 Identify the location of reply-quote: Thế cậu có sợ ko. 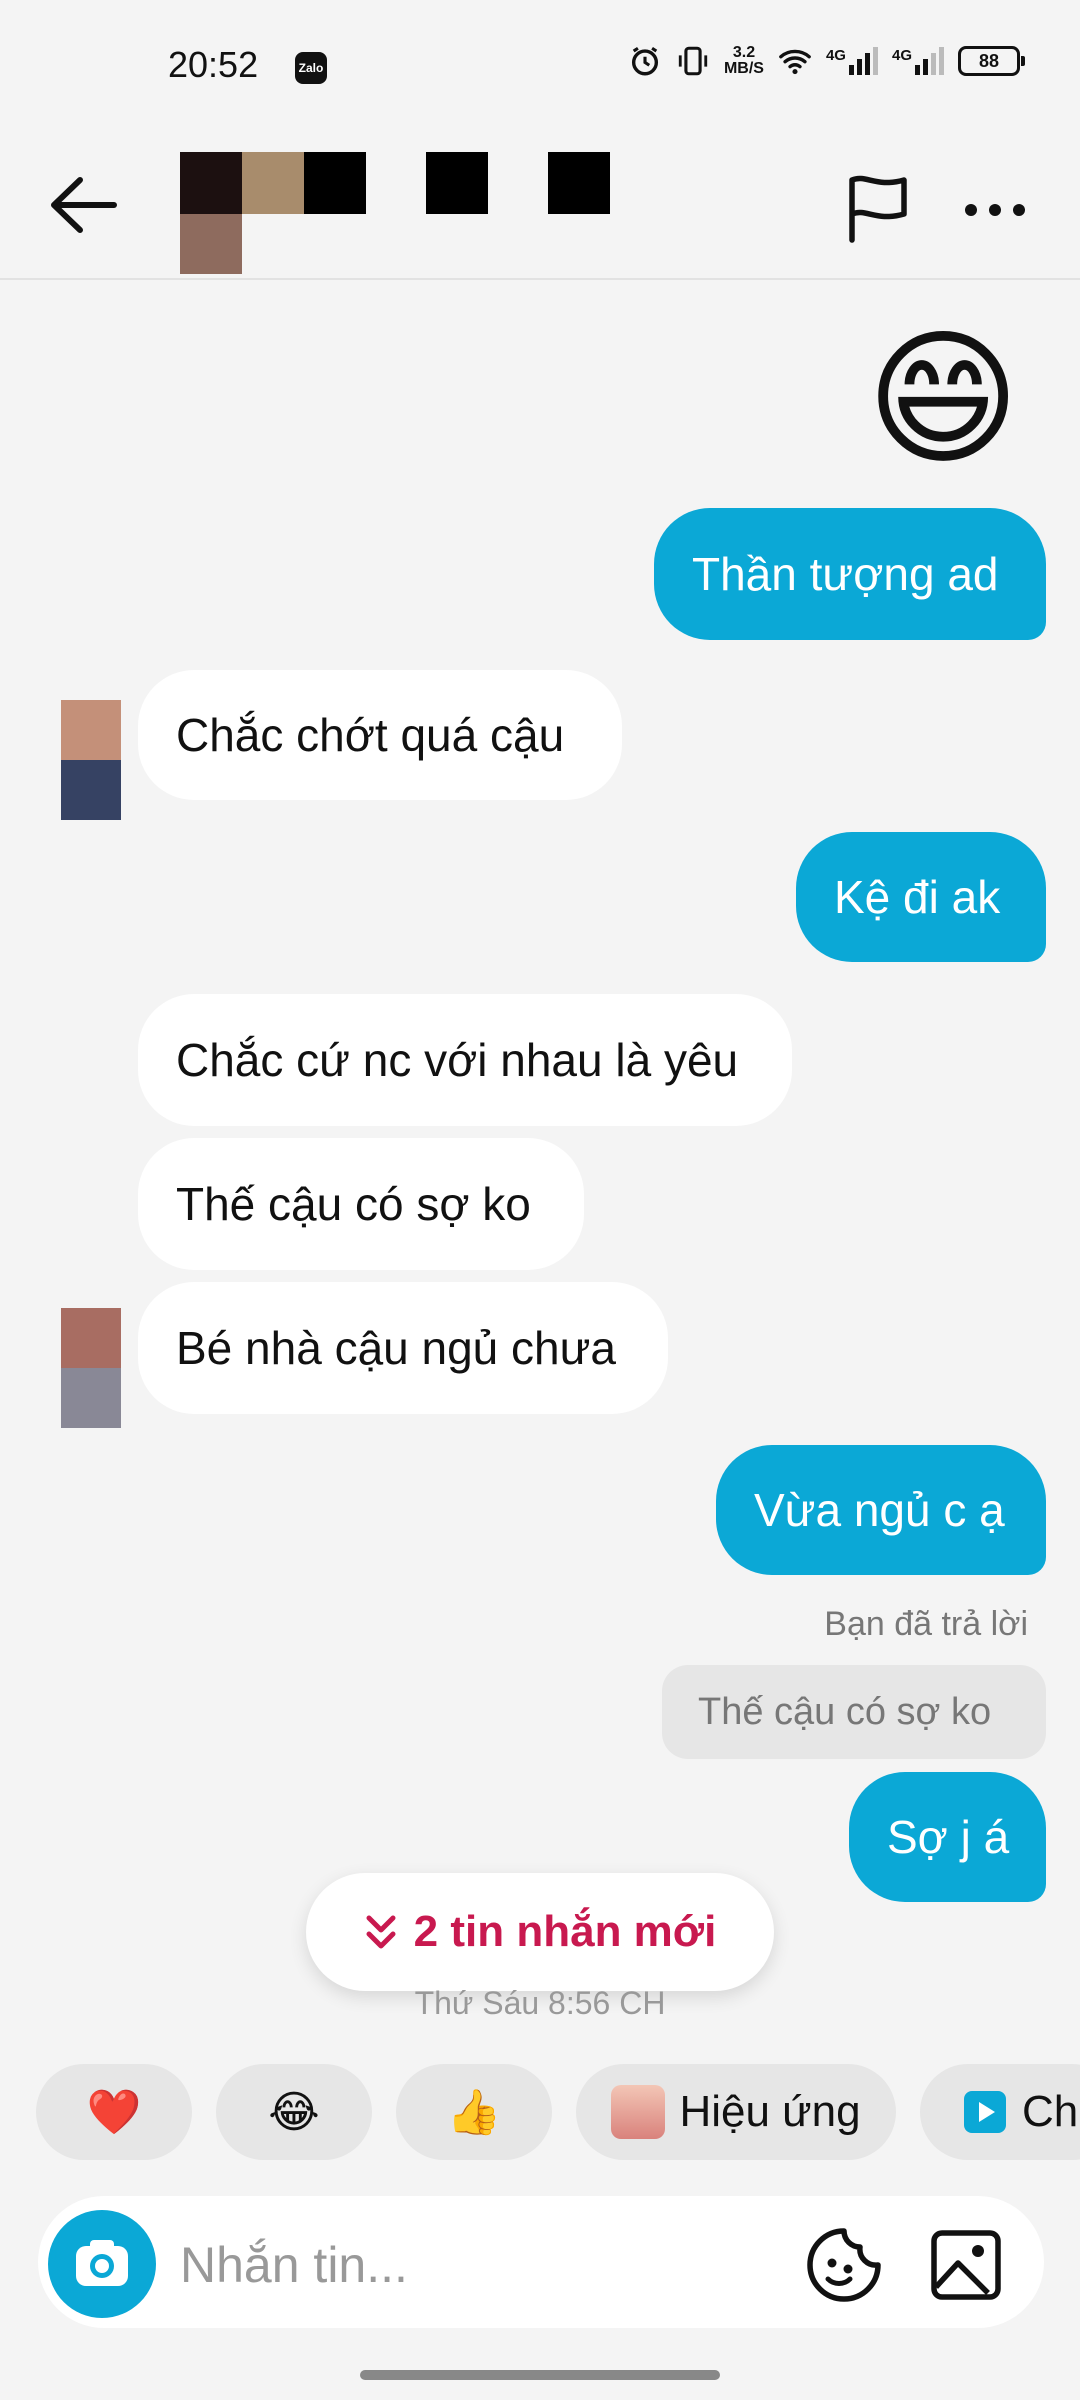
(854, 1712).